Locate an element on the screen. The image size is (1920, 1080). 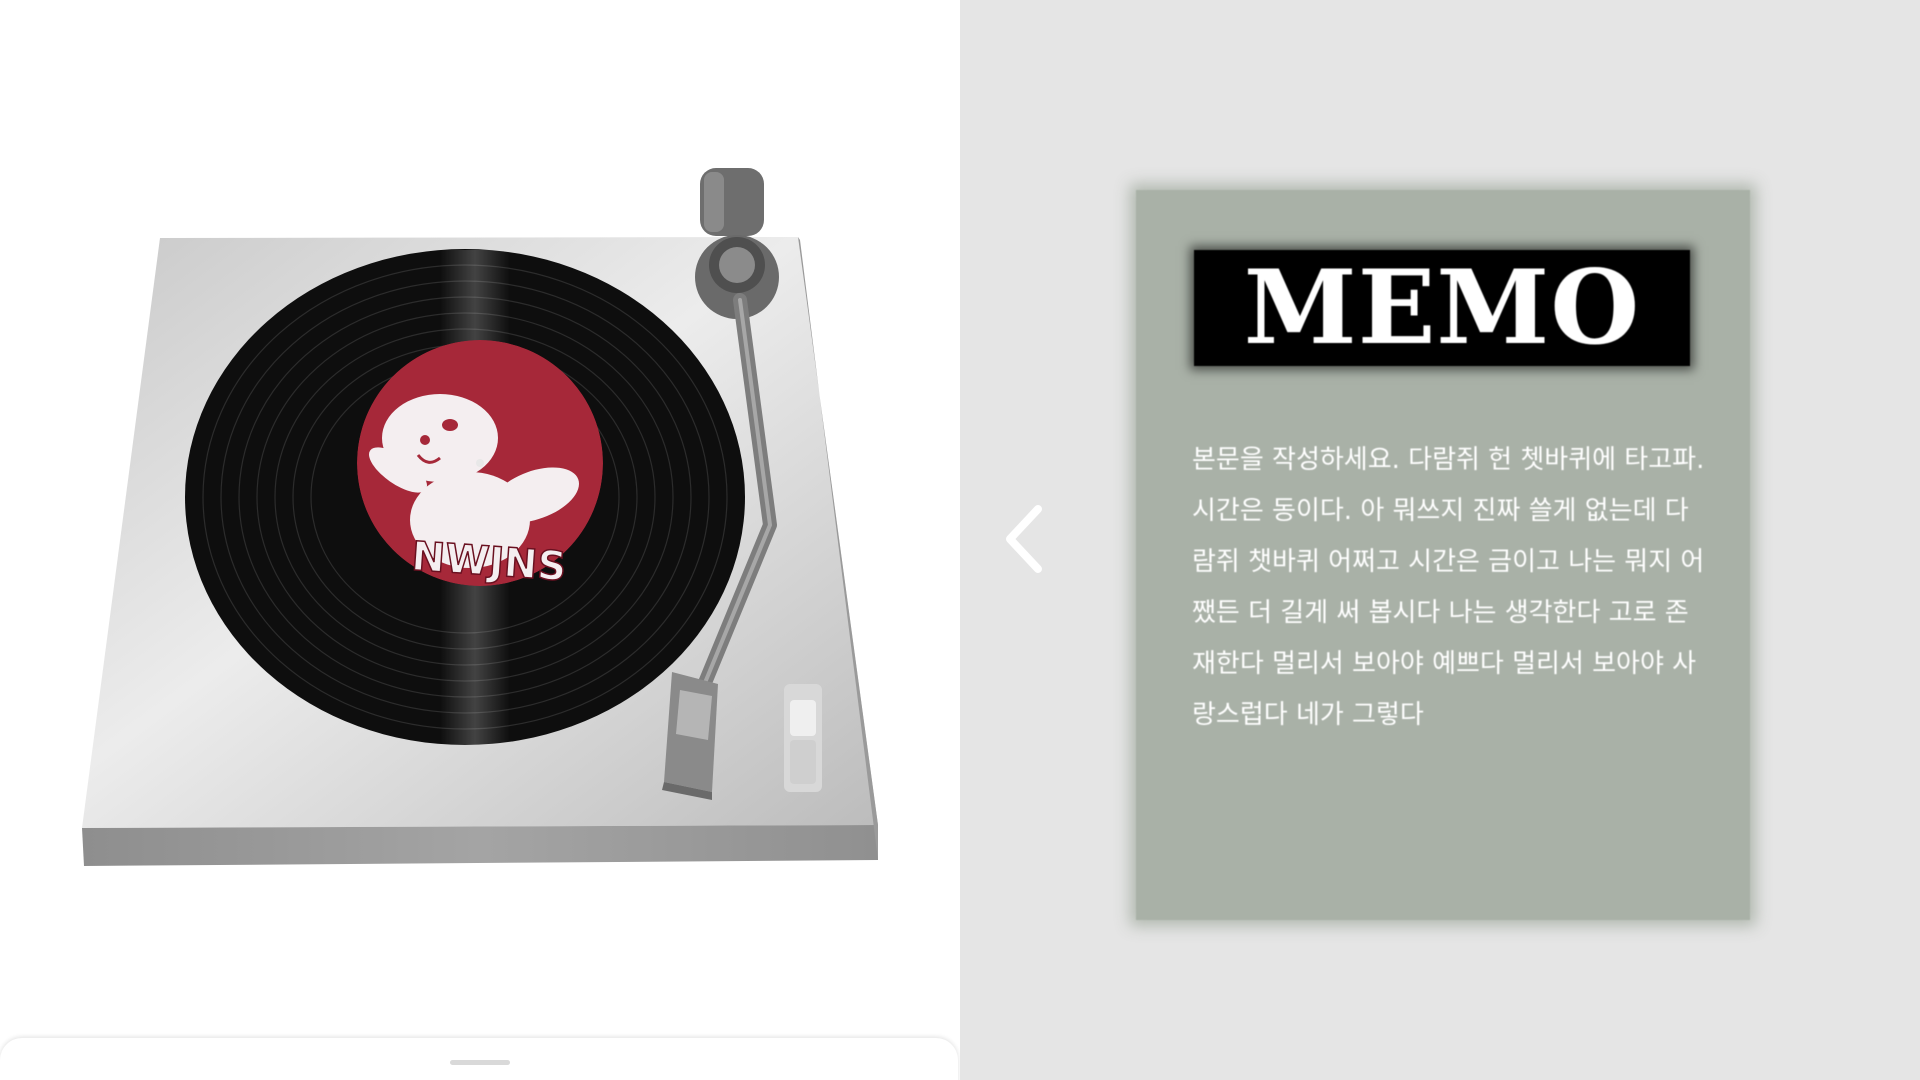
spindle is located at coordinates (480, 463).